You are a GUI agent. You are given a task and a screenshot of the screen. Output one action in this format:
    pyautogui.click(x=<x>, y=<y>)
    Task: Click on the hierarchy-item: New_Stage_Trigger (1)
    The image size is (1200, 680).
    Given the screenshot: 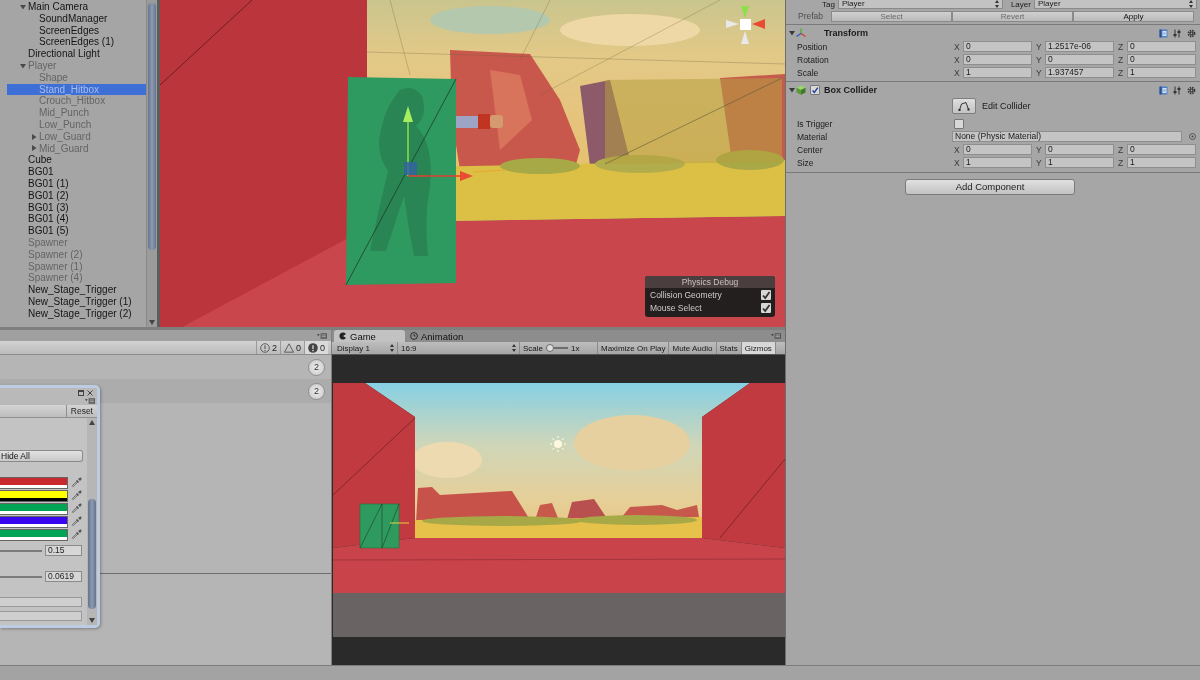 What is the action you would take?
    pyautogui.click(x=76, y=301)
    